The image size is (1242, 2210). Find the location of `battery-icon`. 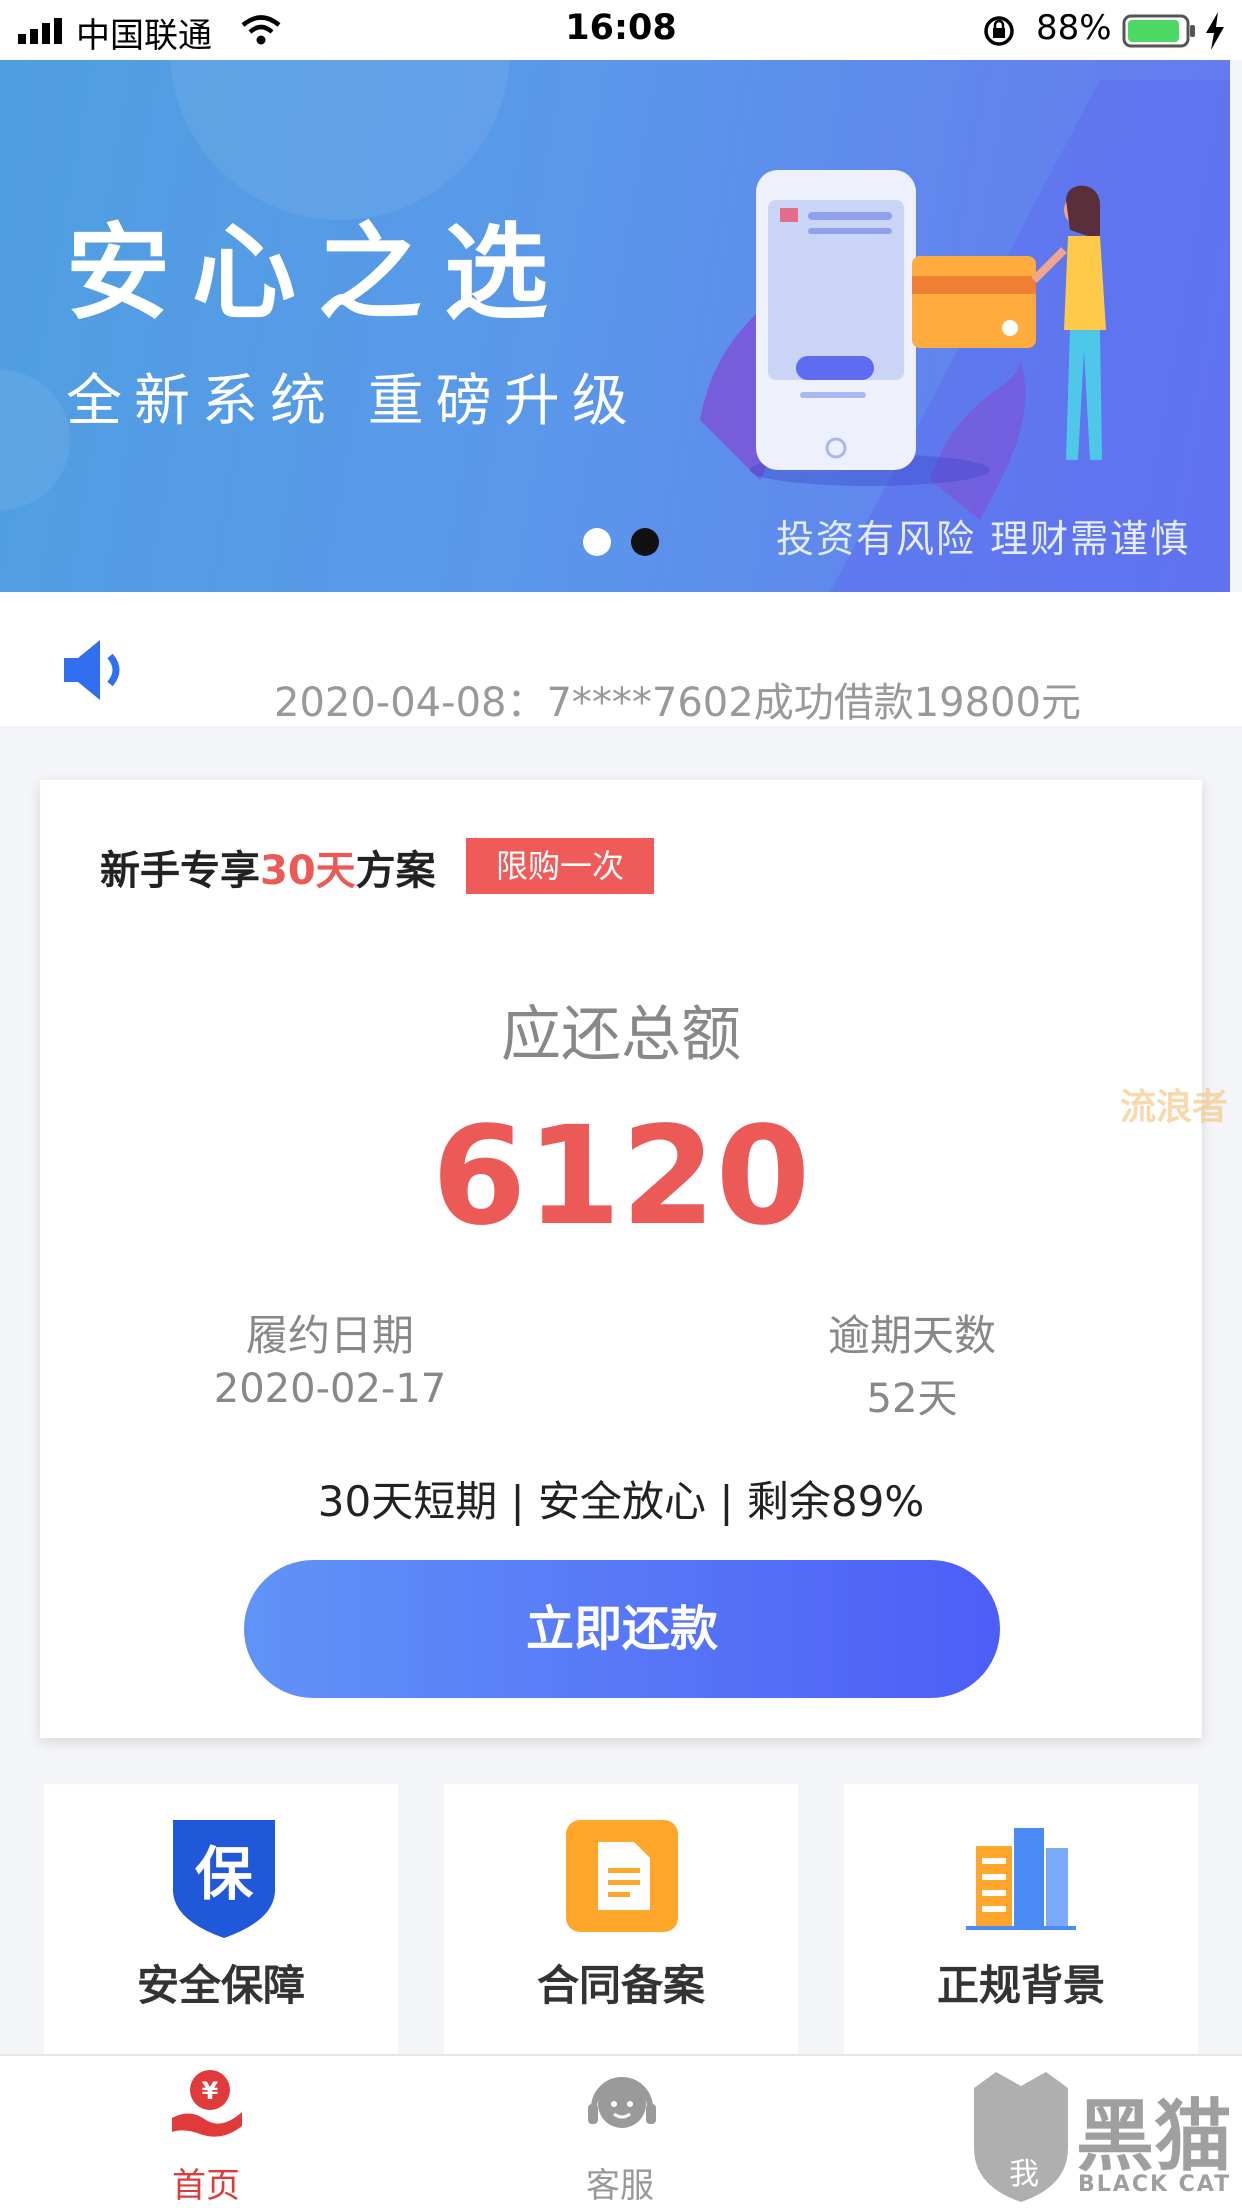

battery-icon is located at coordinates (1158, 31).